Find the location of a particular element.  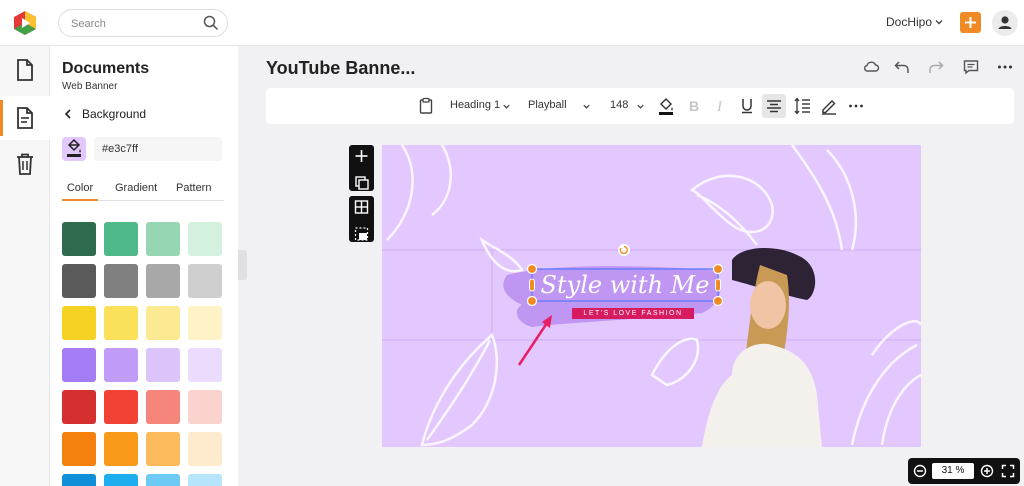

trash-icon is located at coordinates (25, 164).